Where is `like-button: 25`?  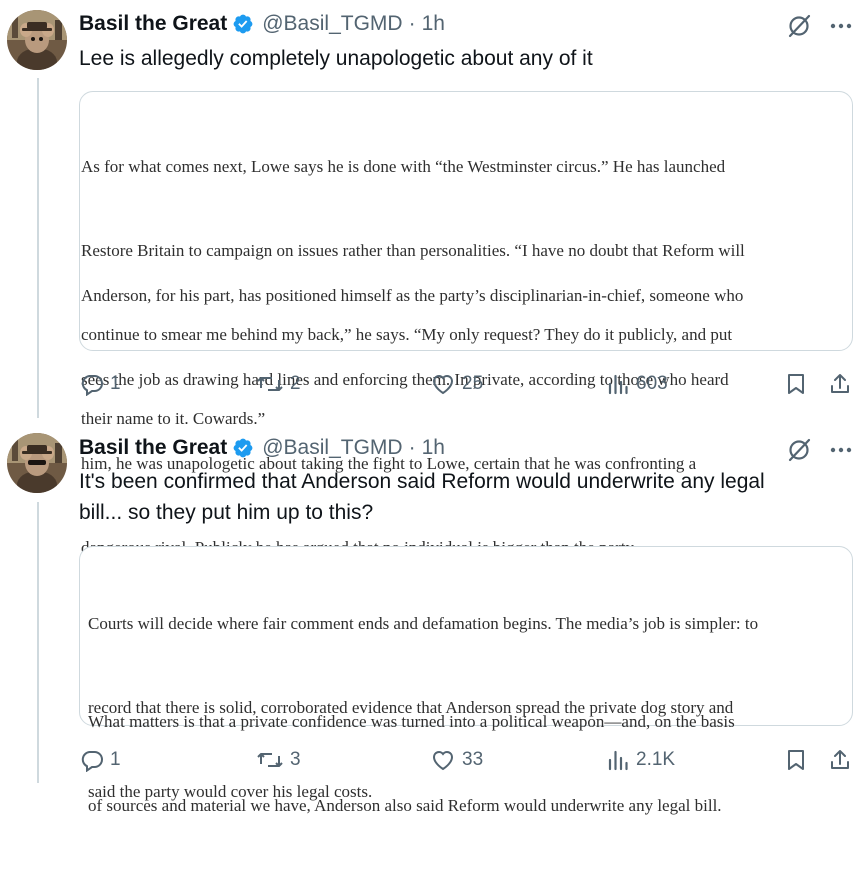
like-button: 25 is located at coordinates (456, 384).